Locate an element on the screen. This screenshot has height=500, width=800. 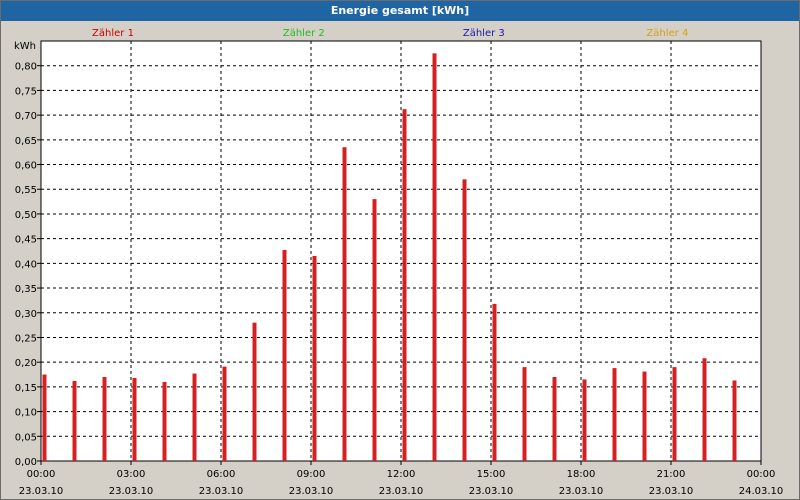
x-tick-time: 12:00 is located at coordinates (401, 474).